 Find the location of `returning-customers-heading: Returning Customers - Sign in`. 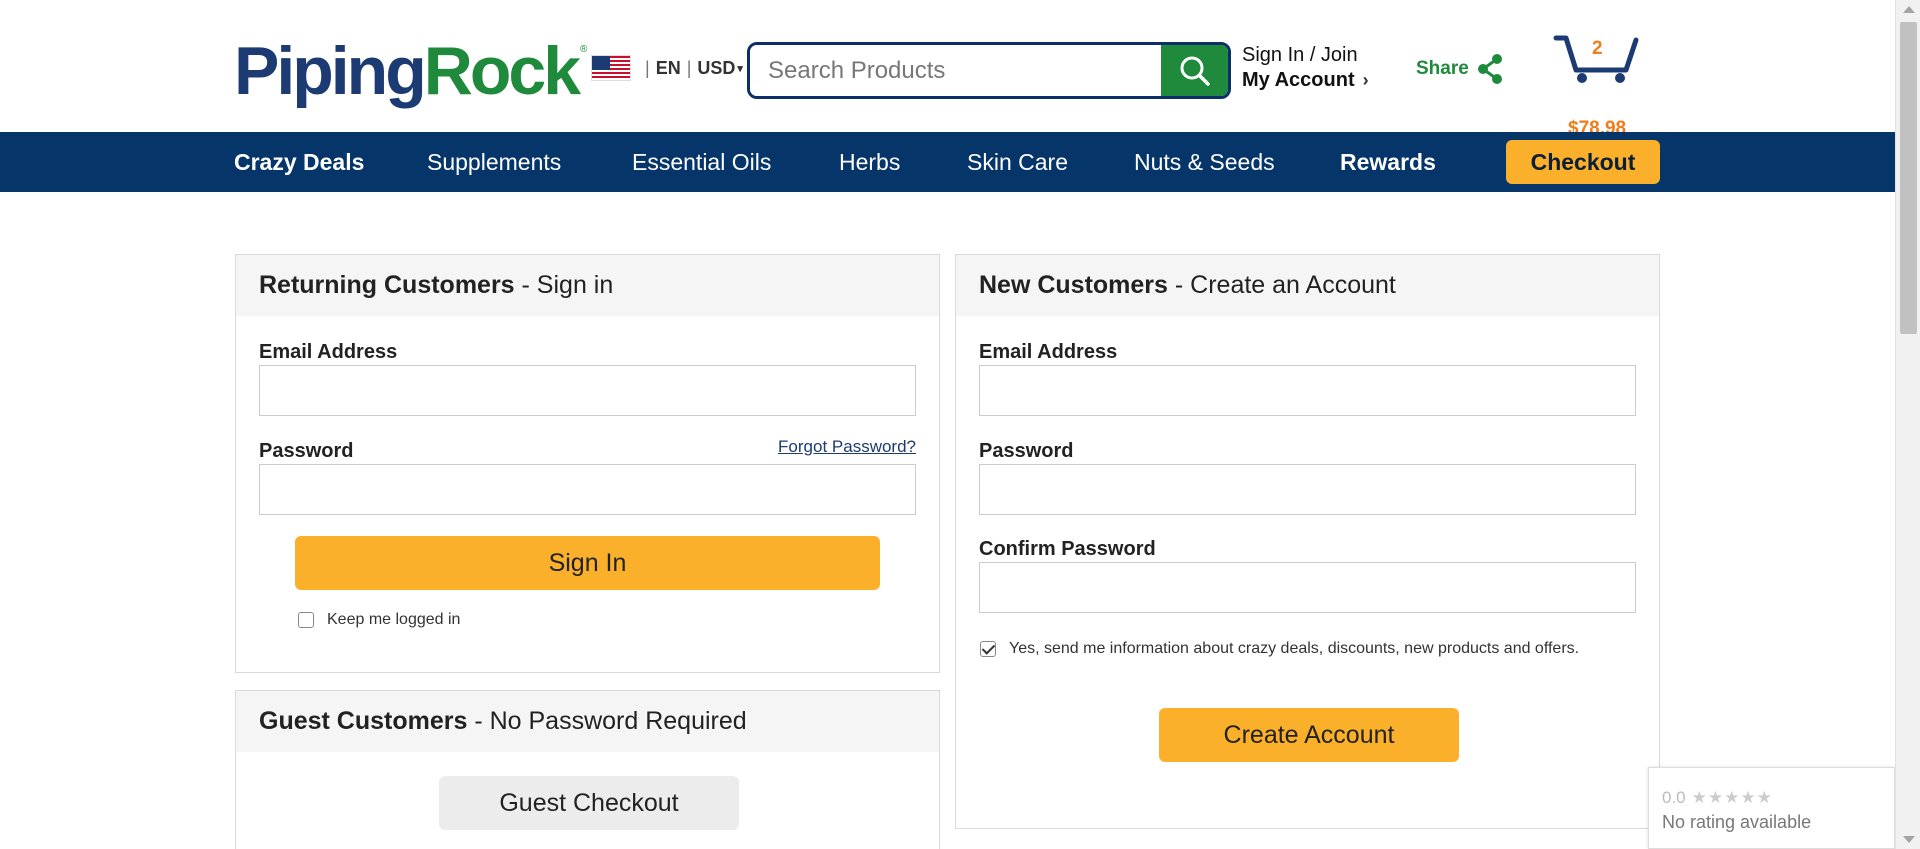

returning-customers-heading: Returning Customers - Sign in is located at coordinates (587, 285).